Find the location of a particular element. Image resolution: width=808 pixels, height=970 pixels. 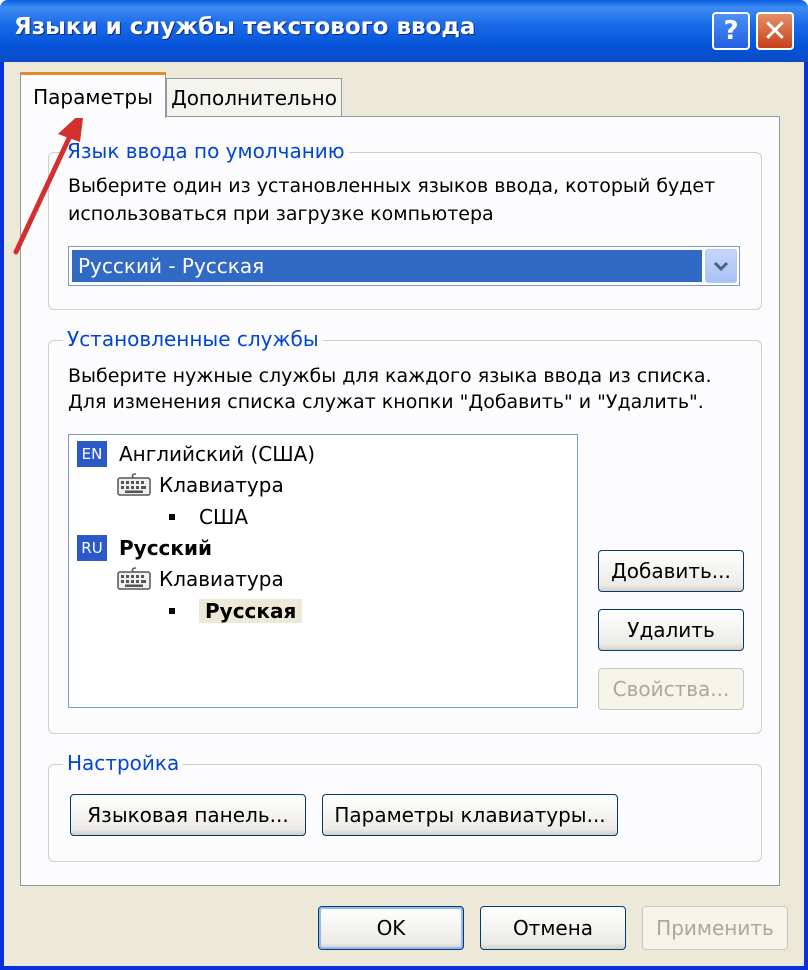

group-settings-legend: Настройка is located at coordinates (123, 763).